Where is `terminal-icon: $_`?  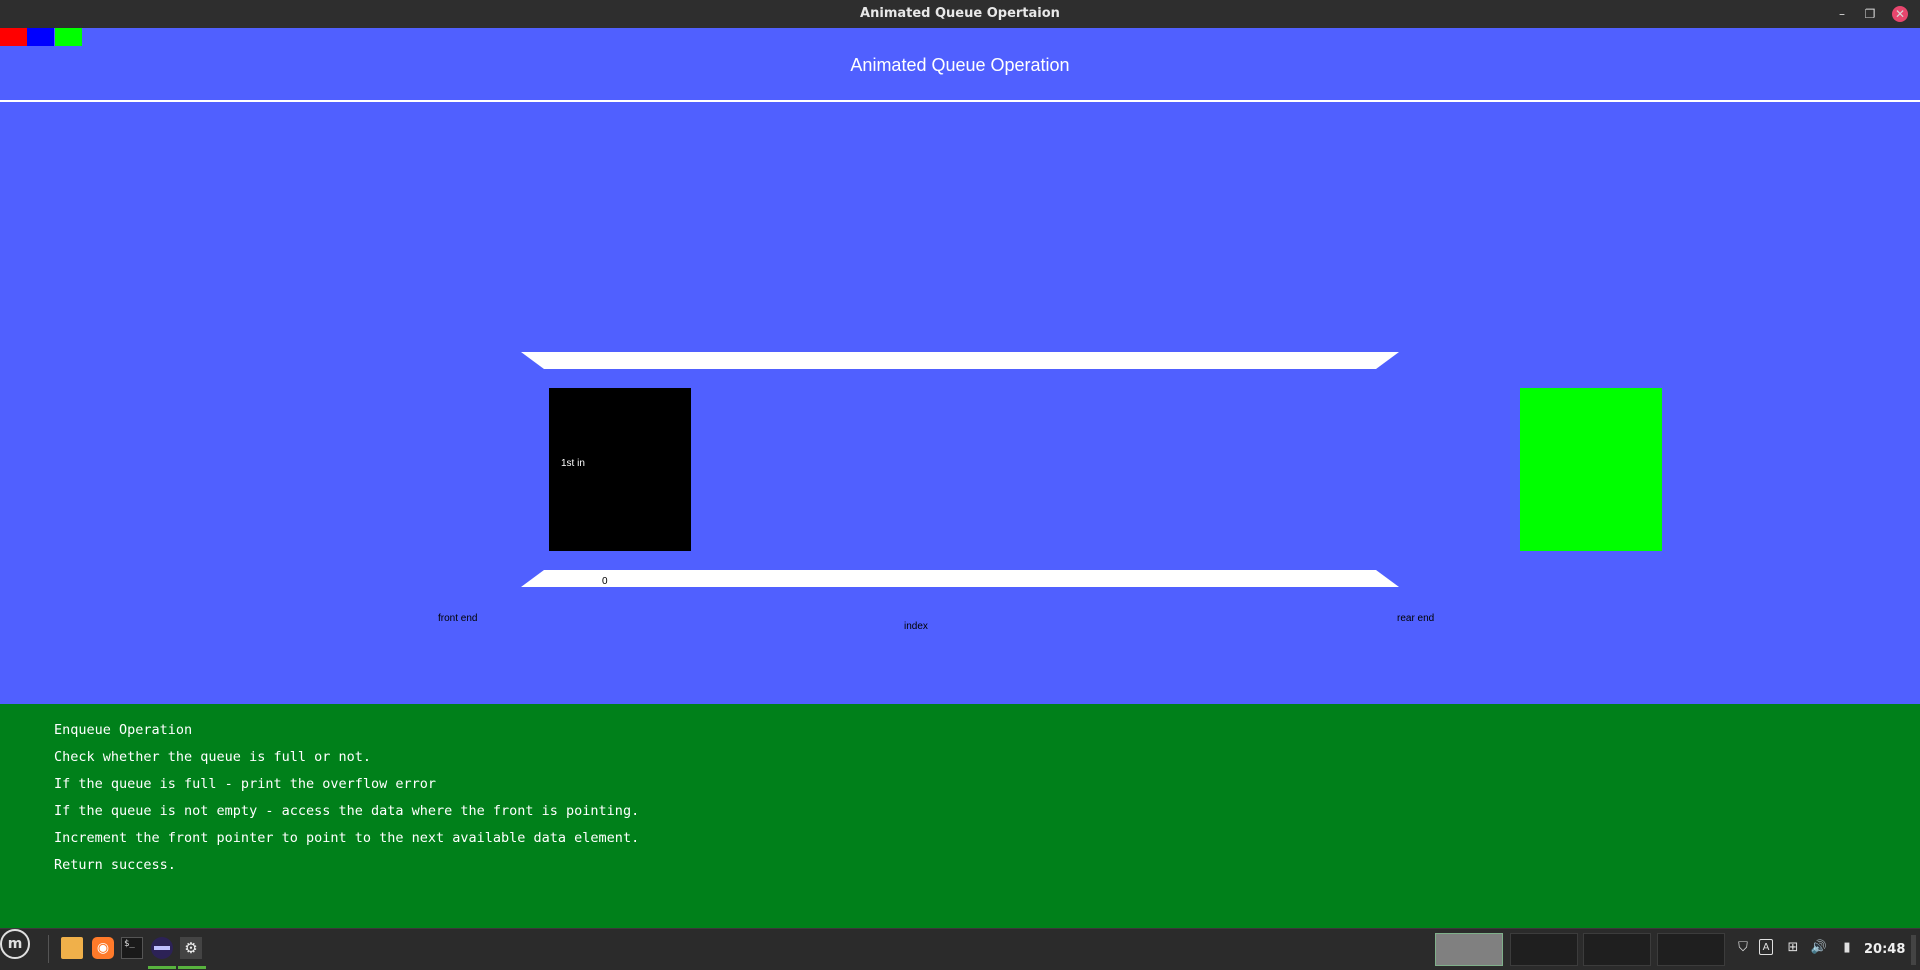
terminal-icon: $_ is located at coordinates (132, 948).